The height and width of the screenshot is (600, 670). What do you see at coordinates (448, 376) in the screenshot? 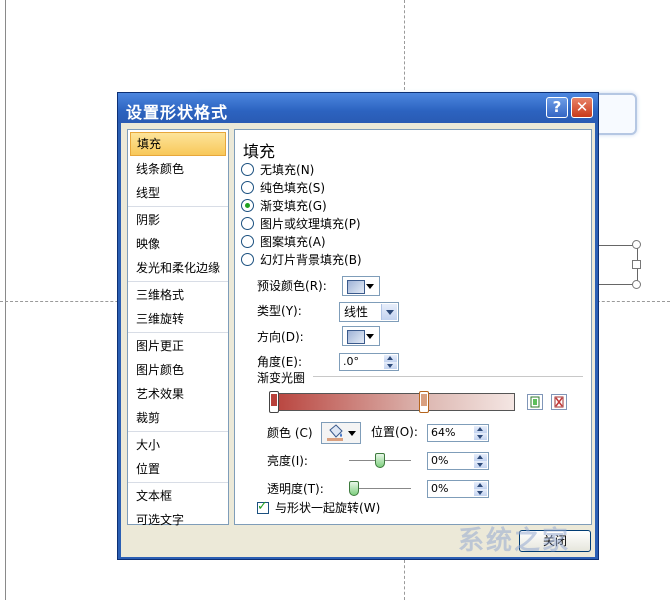
I see `section-divider` at bounding box center [448, 376].